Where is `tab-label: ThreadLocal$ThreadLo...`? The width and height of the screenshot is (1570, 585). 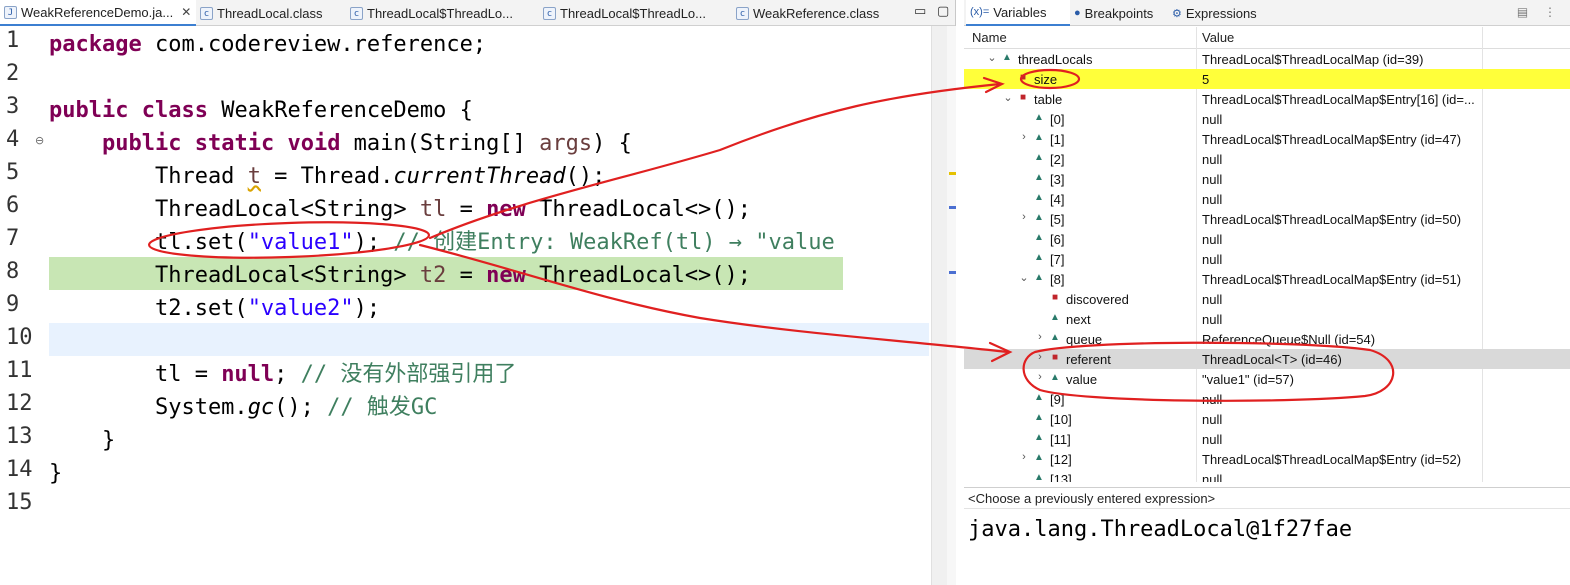 tab-label: ThreadLocal$ThreadLo... is located at coordinates (633, 13).